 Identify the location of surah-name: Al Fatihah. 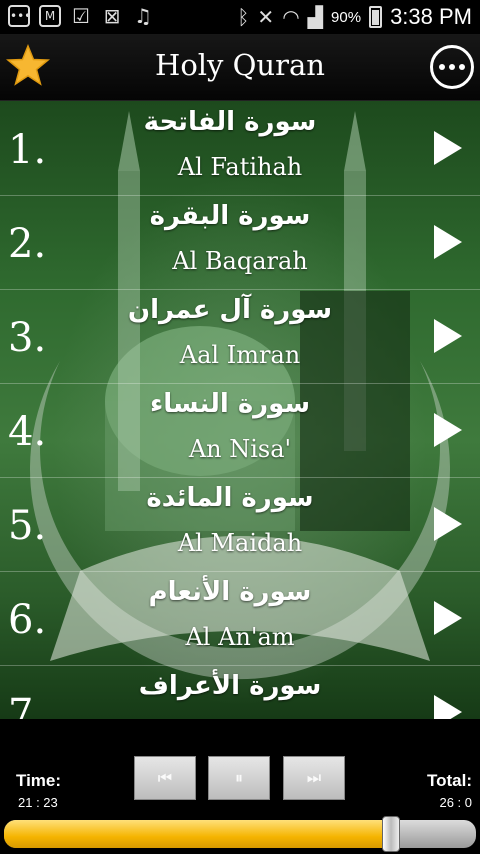
(240, 167).